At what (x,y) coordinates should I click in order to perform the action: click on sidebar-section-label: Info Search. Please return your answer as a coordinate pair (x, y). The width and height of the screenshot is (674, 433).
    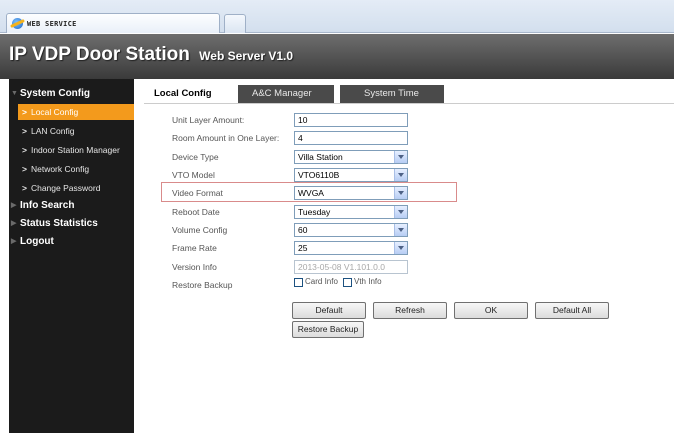
    Looking at the image, I should click on (47, 205).